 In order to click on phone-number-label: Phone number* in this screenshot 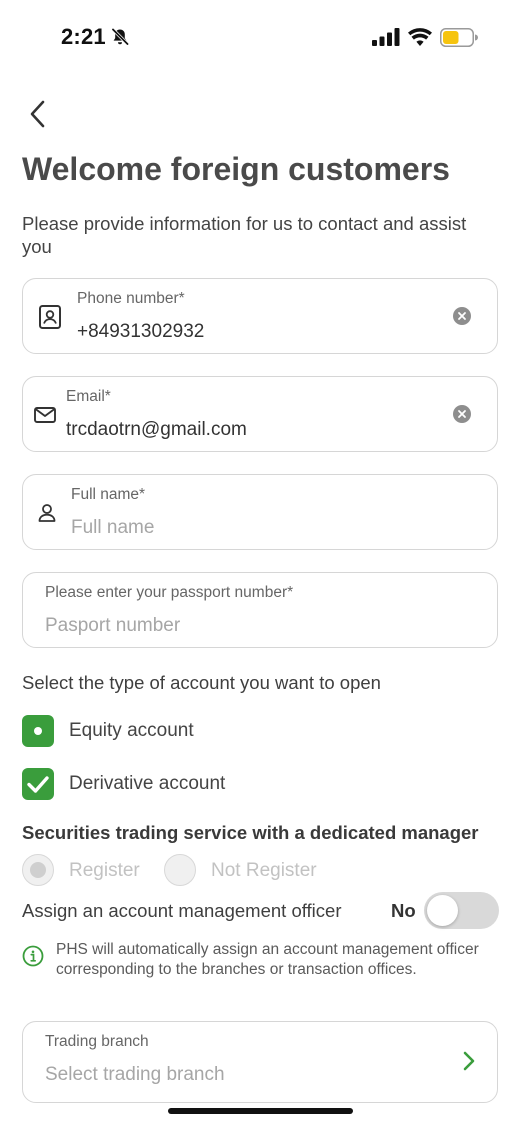, I will do `click(131, 298)`.